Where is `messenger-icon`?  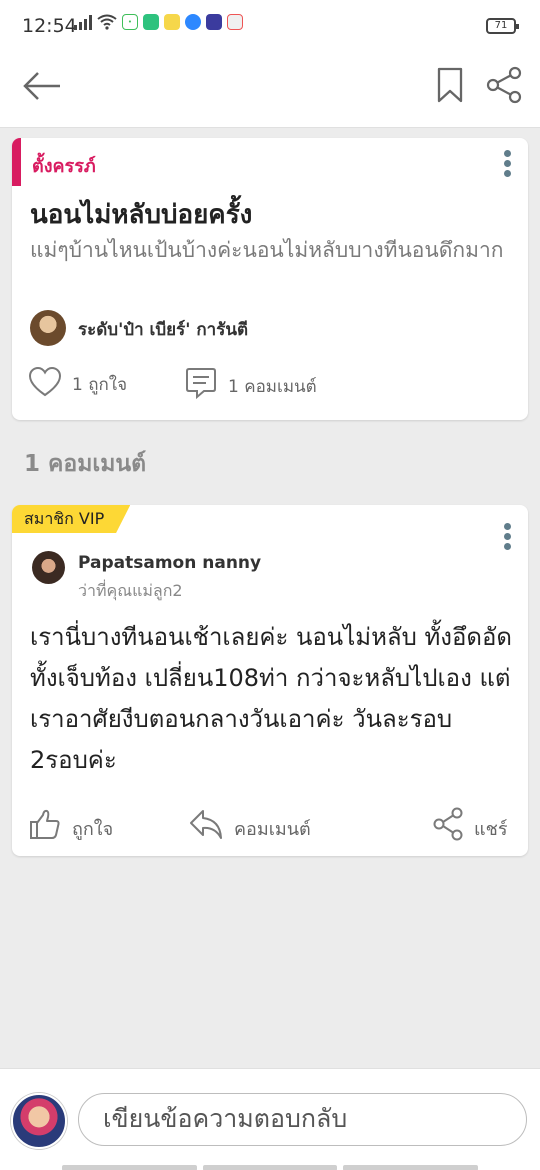 messenger-icon is located at coordinates (193, 22).